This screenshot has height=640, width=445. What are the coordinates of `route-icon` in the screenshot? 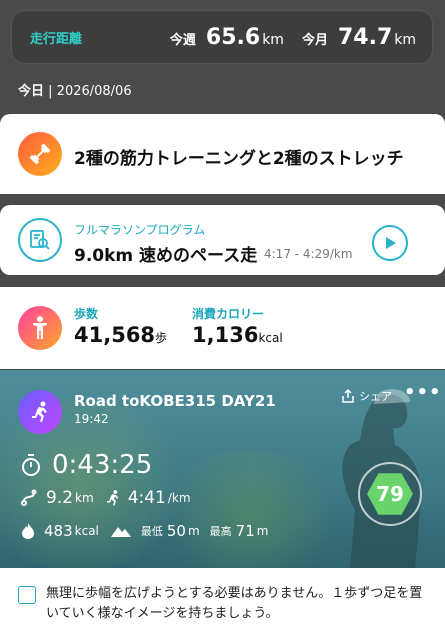 It's located at (29, 497).